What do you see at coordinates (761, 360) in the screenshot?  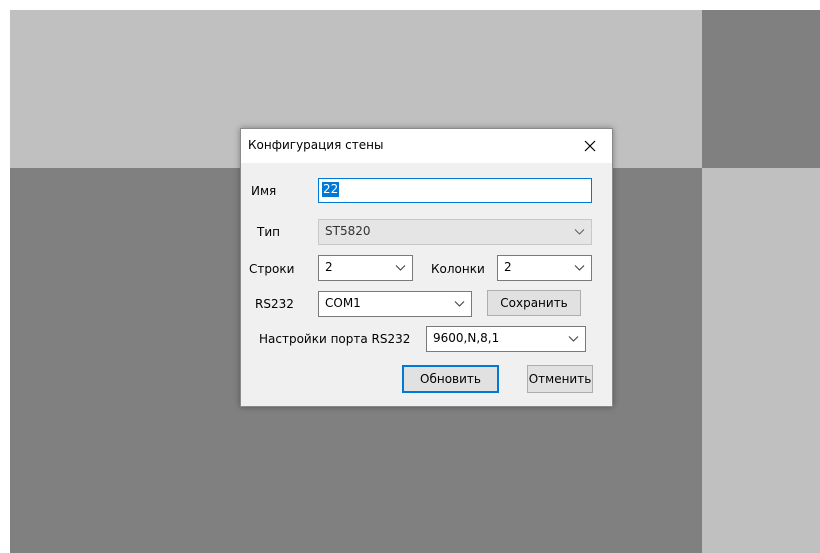 I see `wall-cell-bottom-right` at bounding box center [761, 360].